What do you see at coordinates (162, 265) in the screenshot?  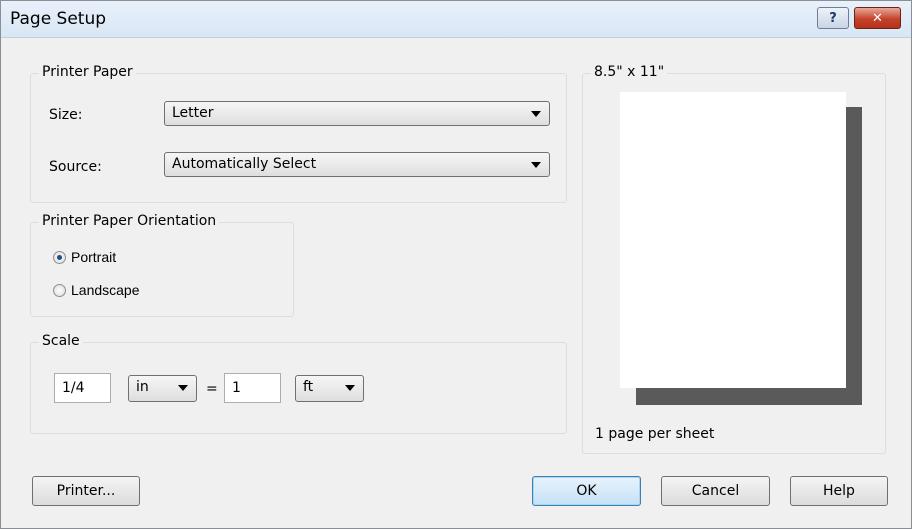 I see `orientation-group: Printer Paper Orientation` at bounding box center [162, 265].